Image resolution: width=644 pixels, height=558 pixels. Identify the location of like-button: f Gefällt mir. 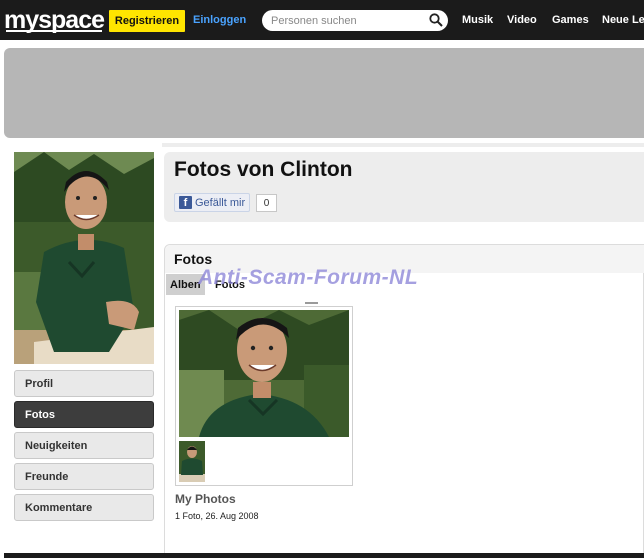
(212, 202).